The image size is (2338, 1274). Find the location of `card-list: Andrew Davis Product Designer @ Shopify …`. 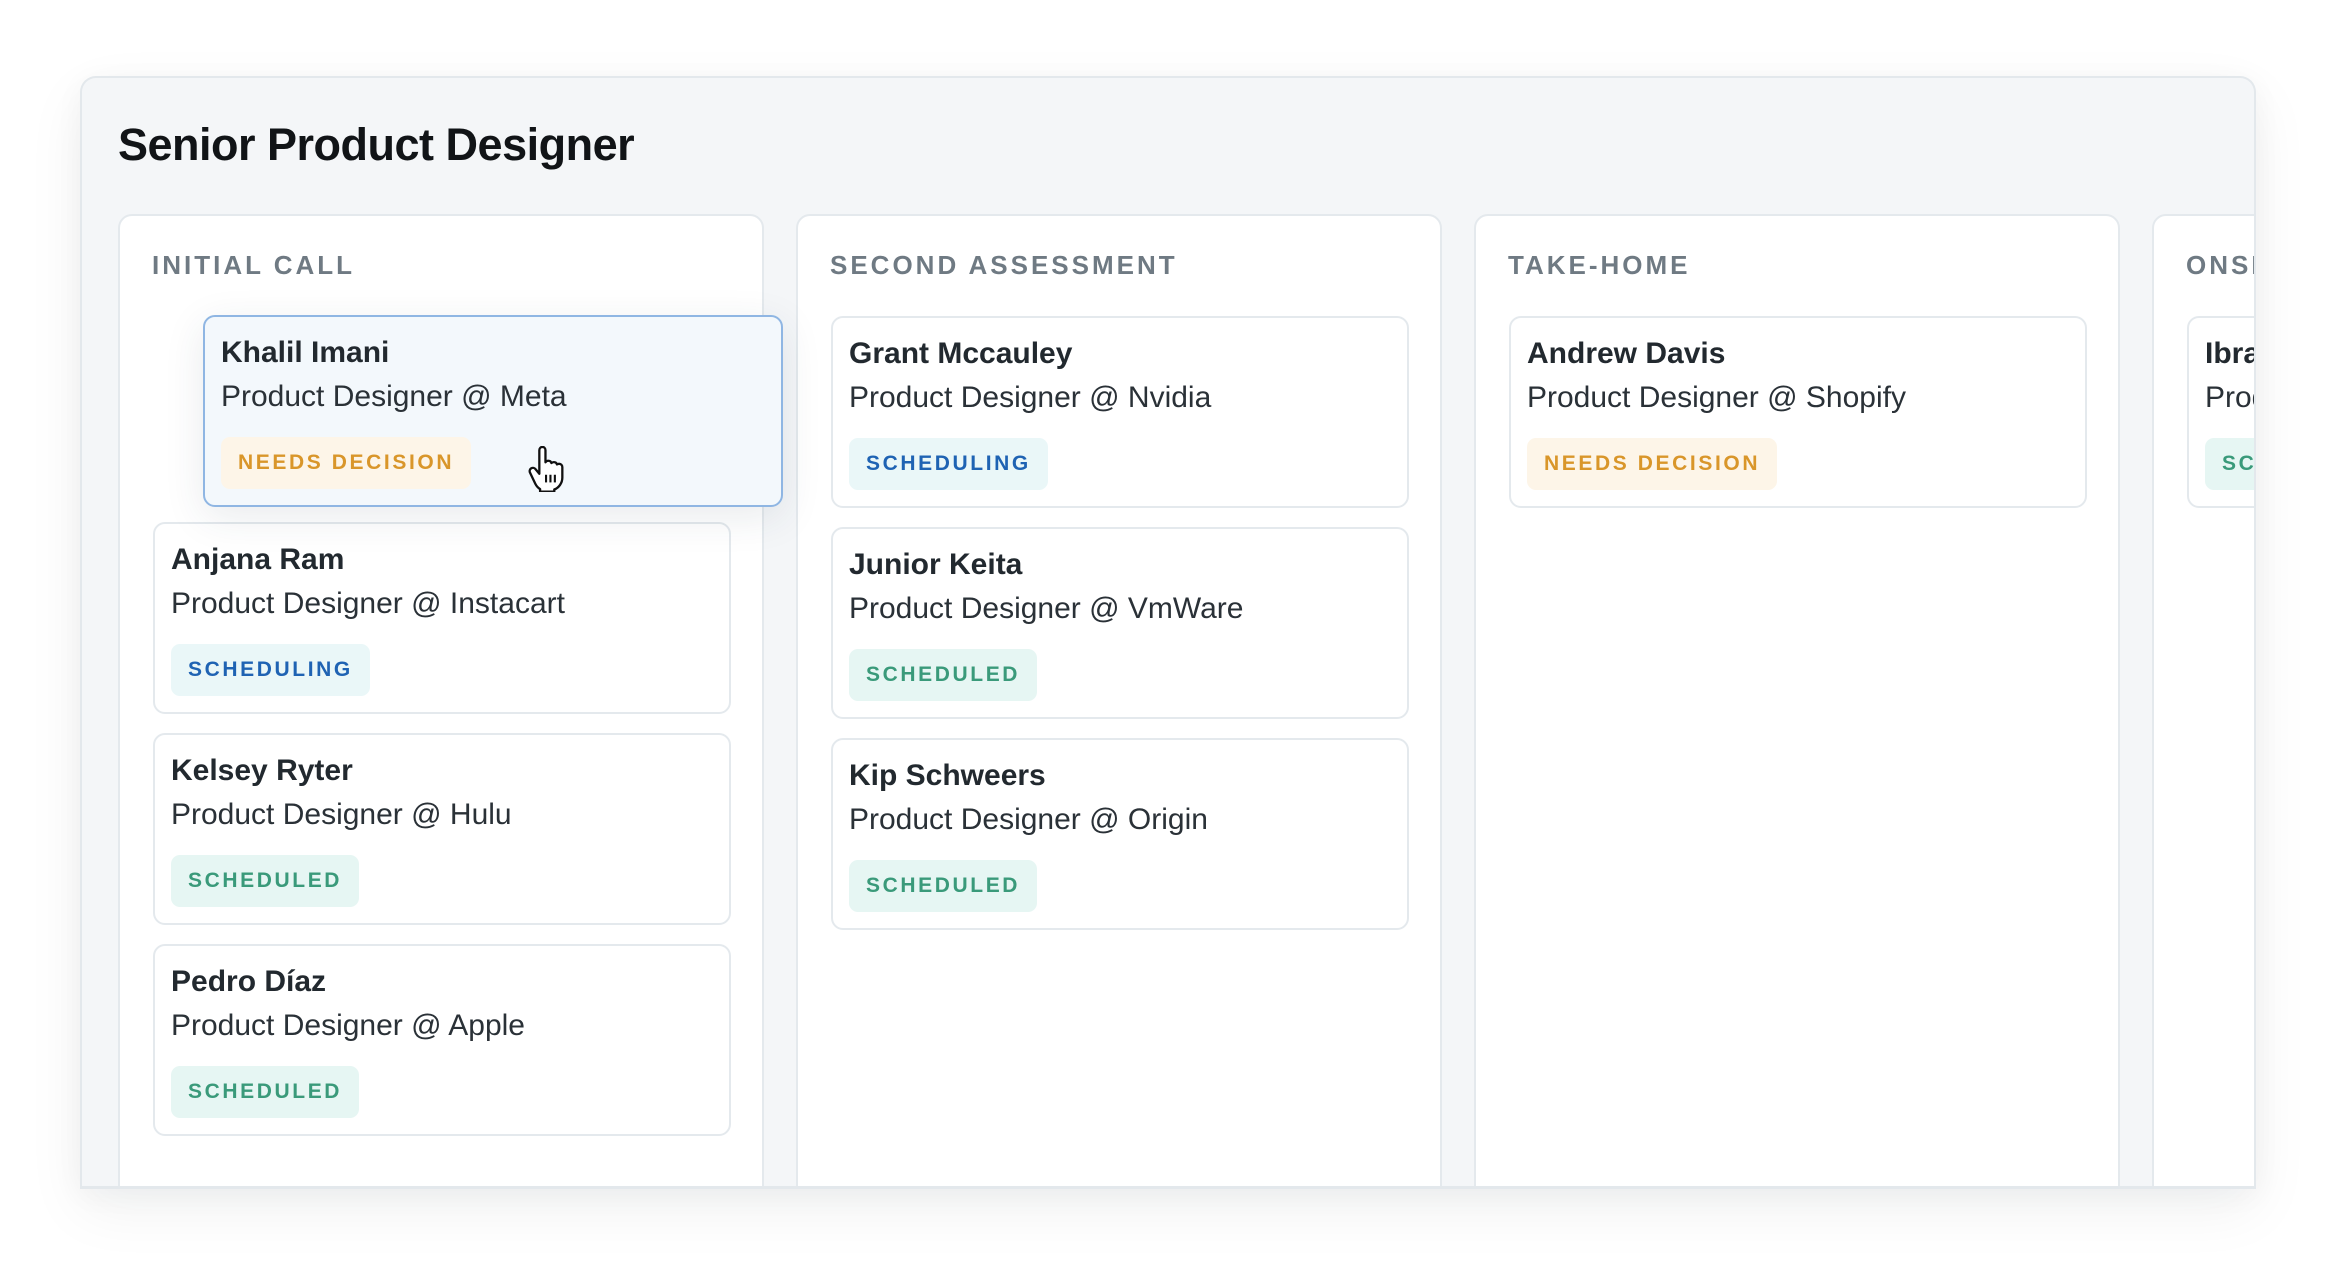

card-list: Andrew Davis Product Designer @ Shopify … is located at coordinates (1798, 412).